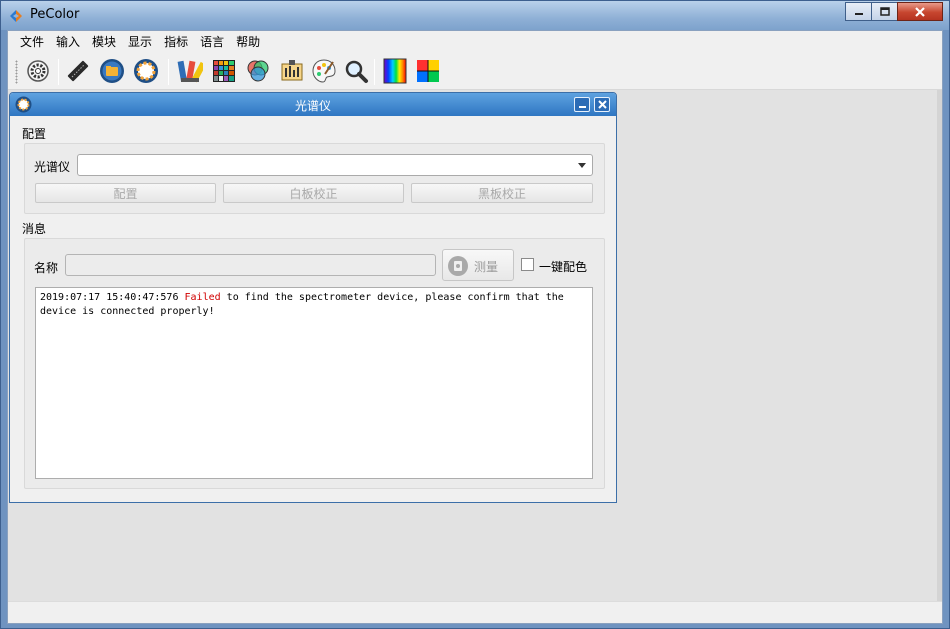 This screenshot has height=629, width=950. I want to click on minimize-button, so click(858, 11).